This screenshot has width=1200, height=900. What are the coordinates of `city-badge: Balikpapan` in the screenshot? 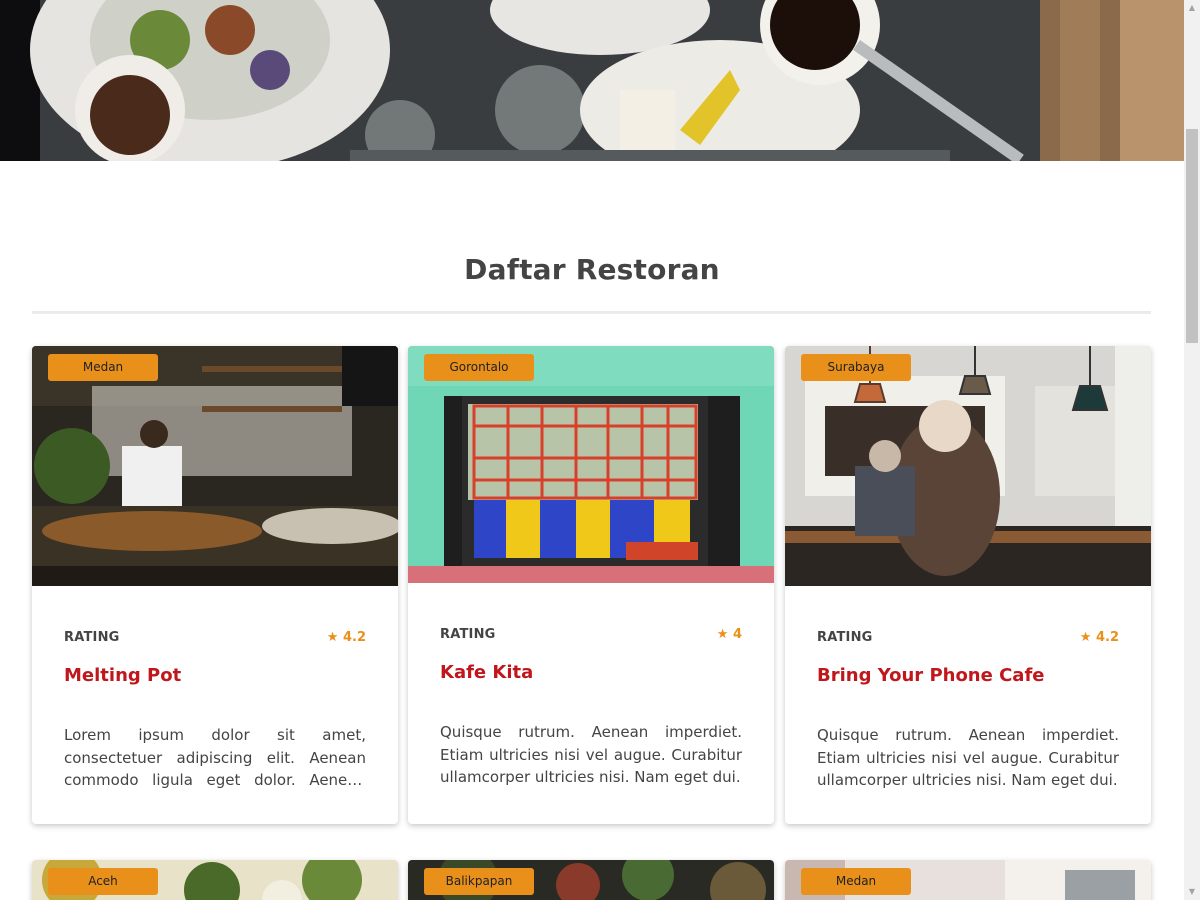 It's located at (479, 881).